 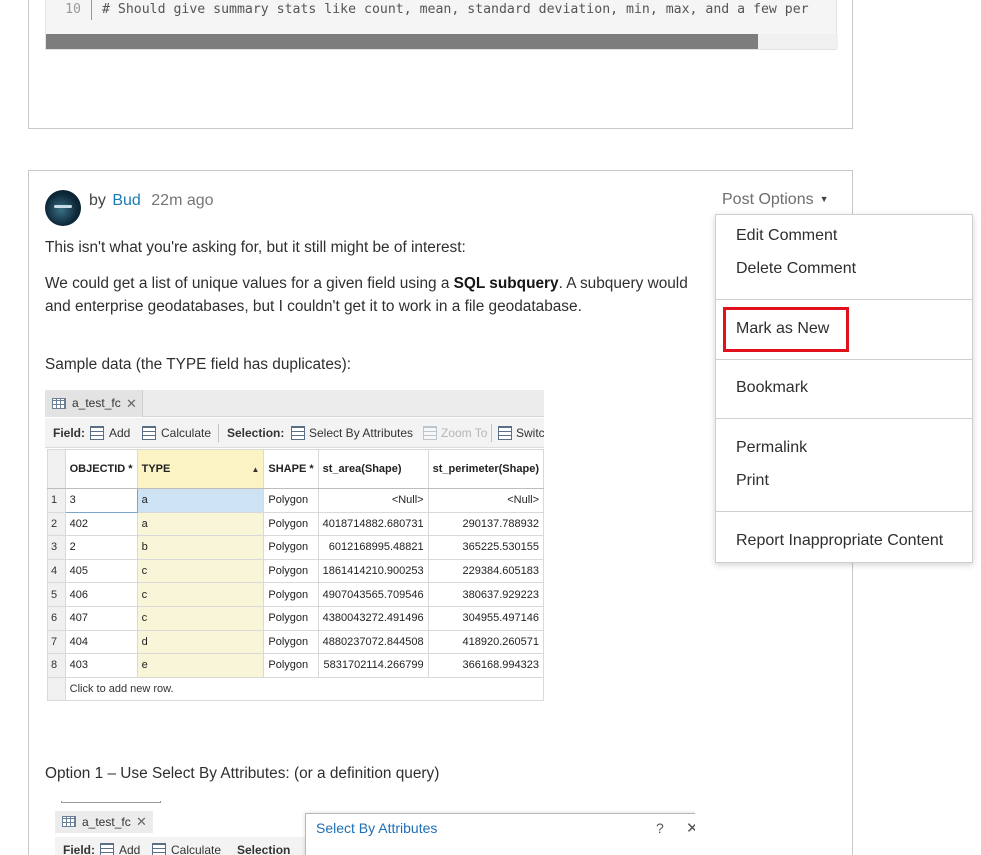 I want to click on cell-objectid: 402, so click(x=101, y=524).